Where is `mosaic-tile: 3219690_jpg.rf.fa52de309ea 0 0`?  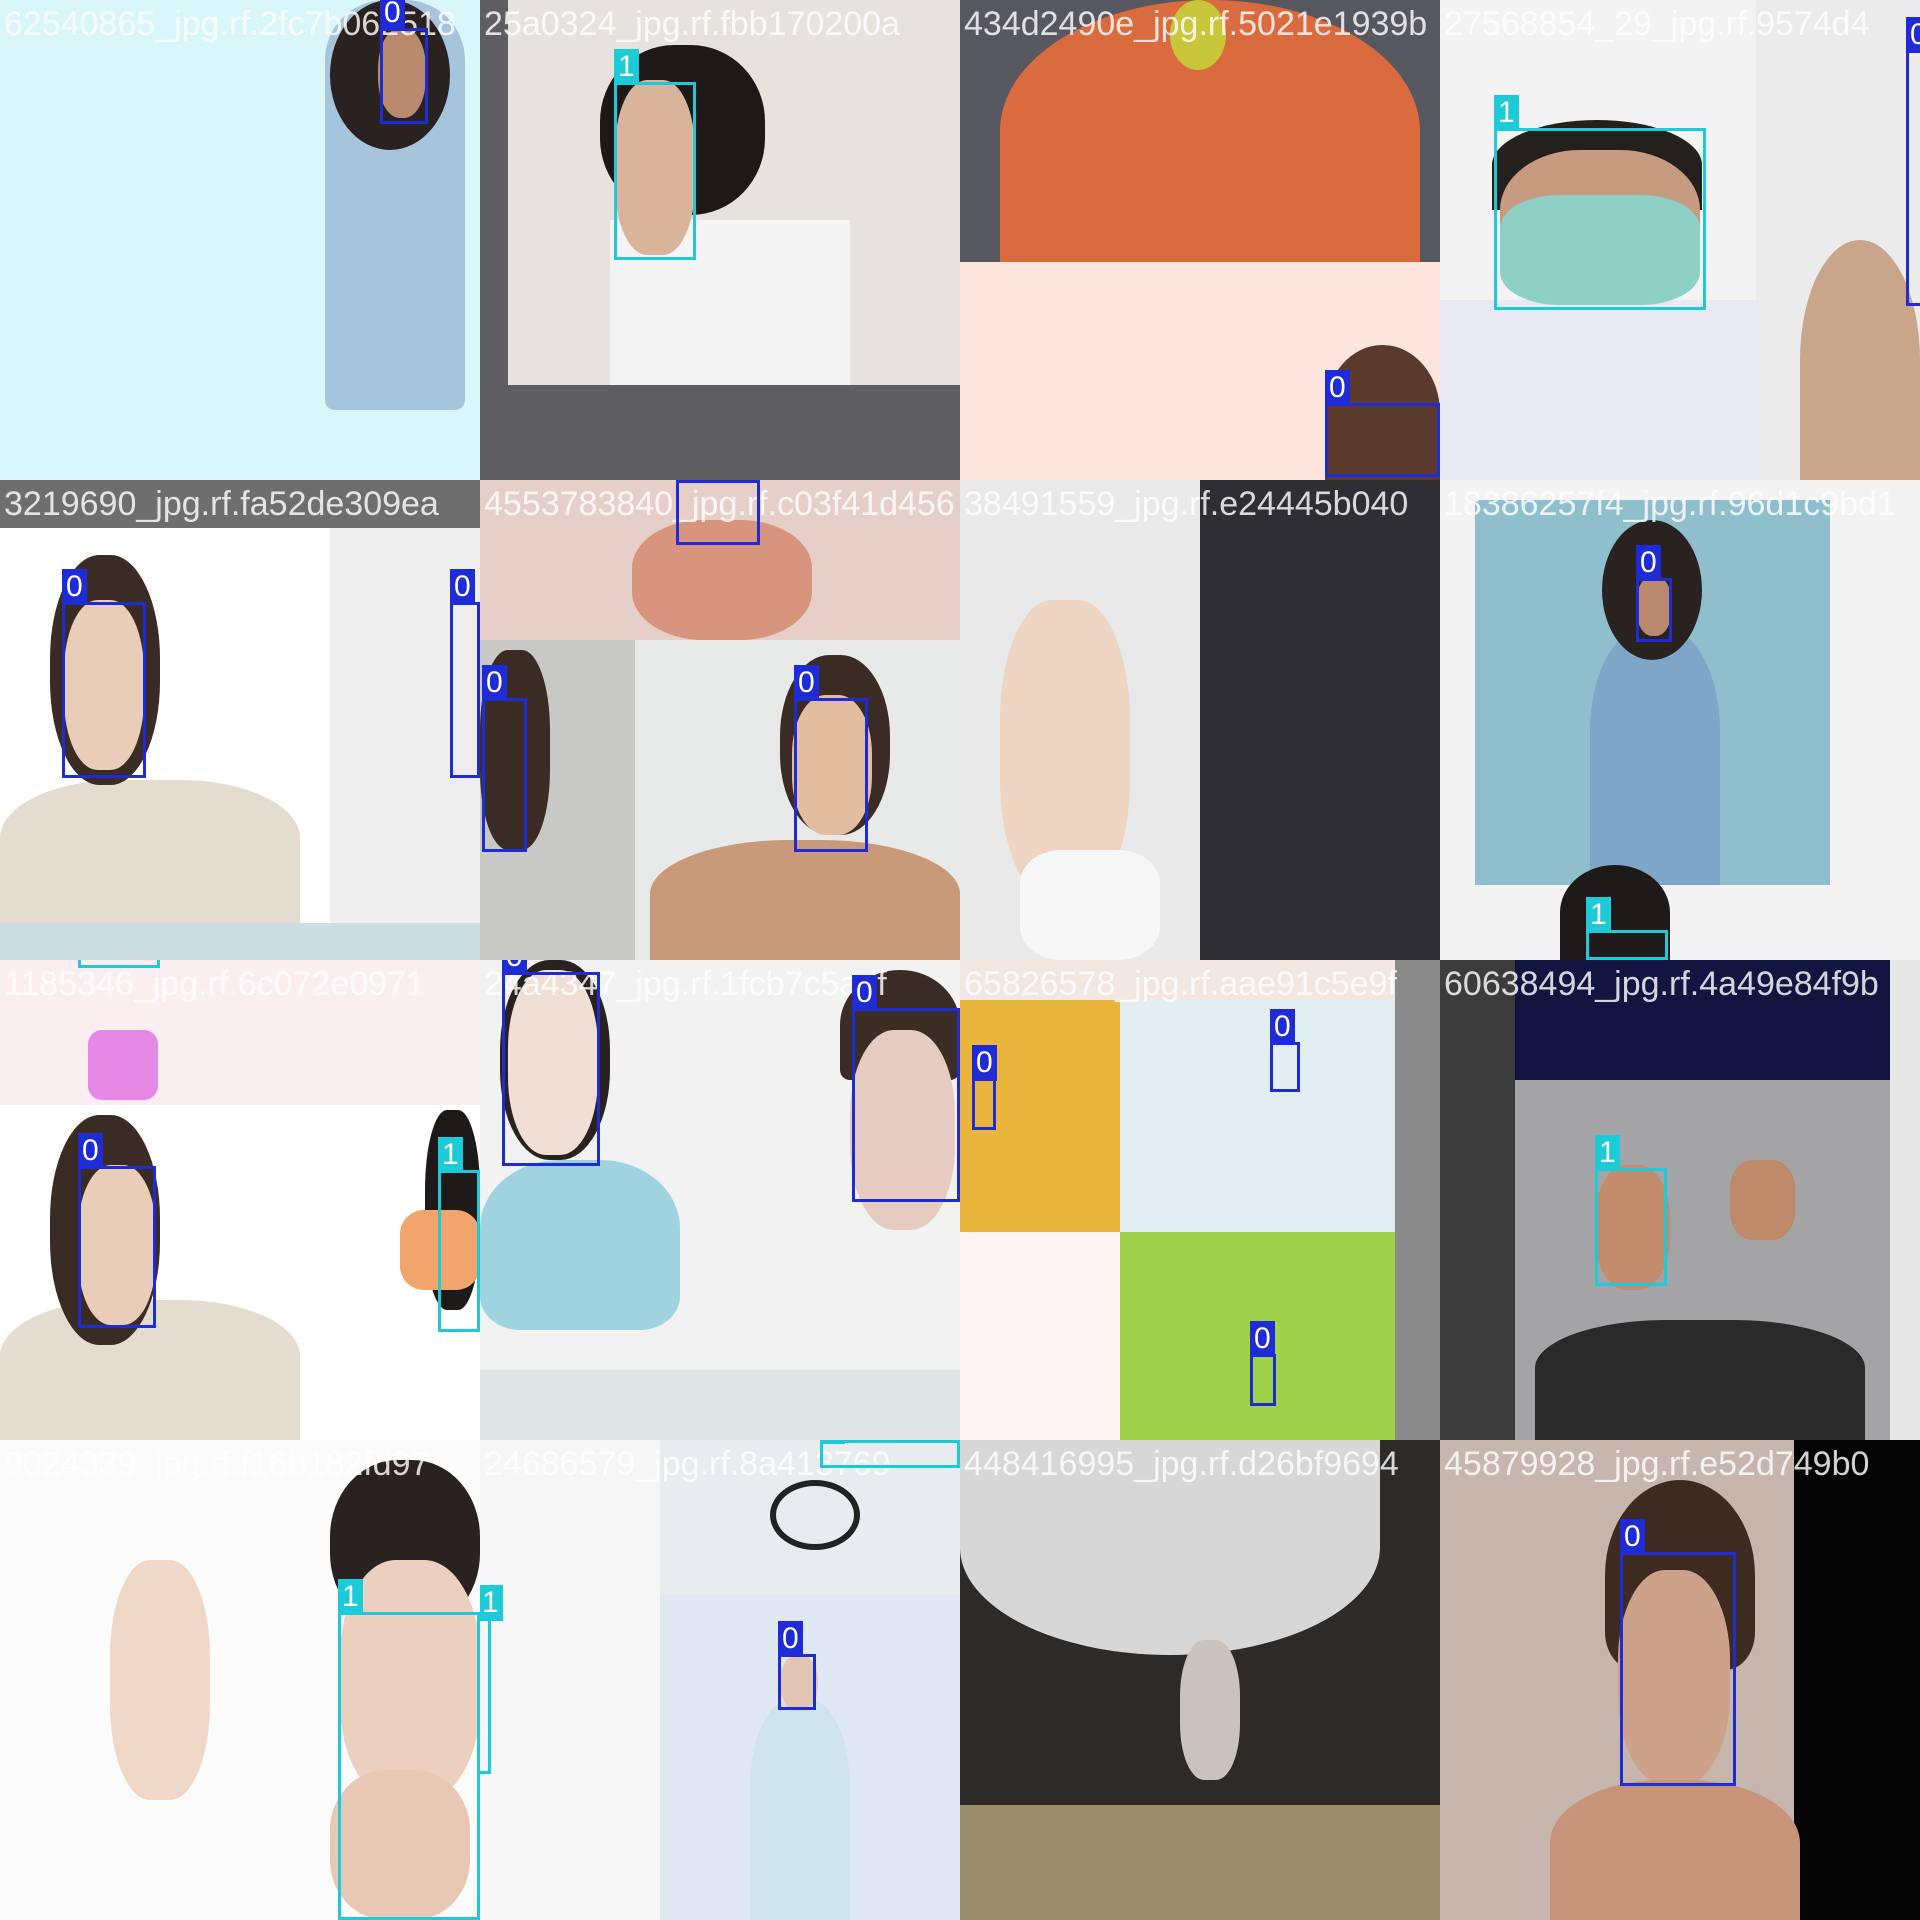
mosaic-tile: 3219690_jpg.rf.fa52de309ea 0 0 is located at coordinates (240, 720).